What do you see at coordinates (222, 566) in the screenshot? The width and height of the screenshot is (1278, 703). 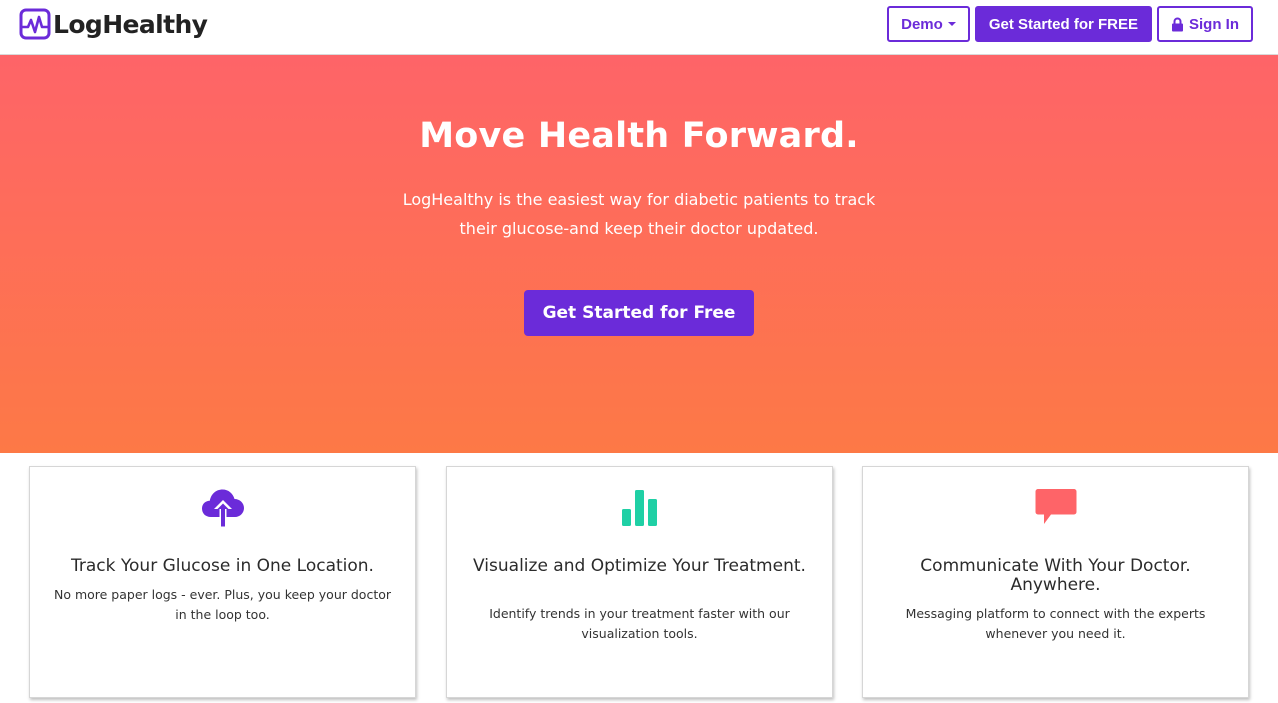 I see `feature-title: Track Your Glucose in One Location.` at bounding box center [222, 566].